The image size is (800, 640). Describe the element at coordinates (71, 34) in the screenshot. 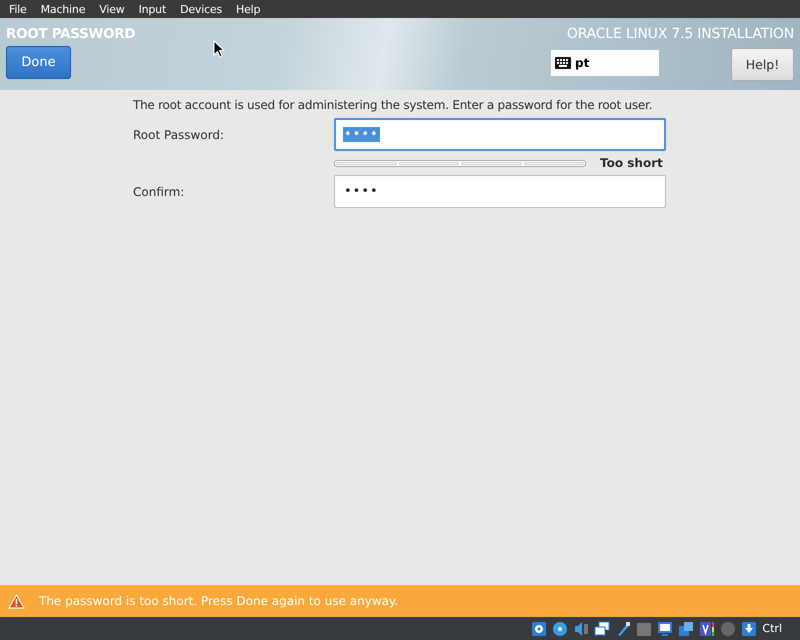

I see `spoke-title: ROOT PASSWORD` at that location.